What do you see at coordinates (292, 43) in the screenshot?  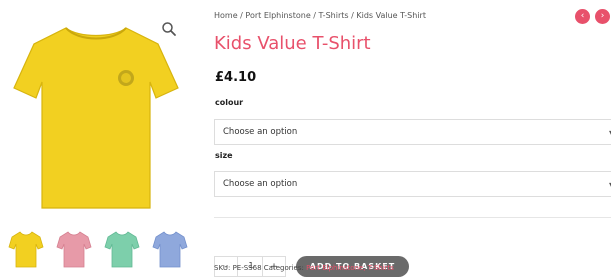 I see `product-title: Kids Value T-Shirt` at bounding box center [292, 43].